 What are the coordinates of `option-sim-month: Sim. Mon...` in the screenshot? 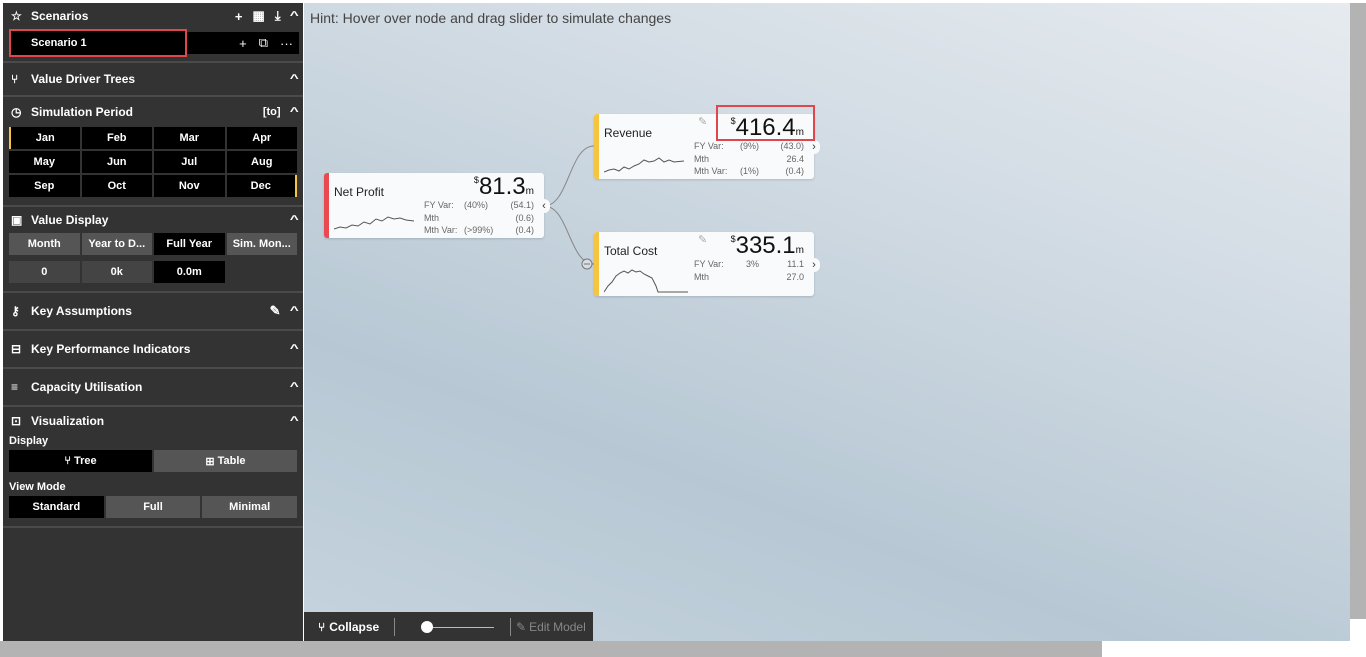 It's located at (261, 244).